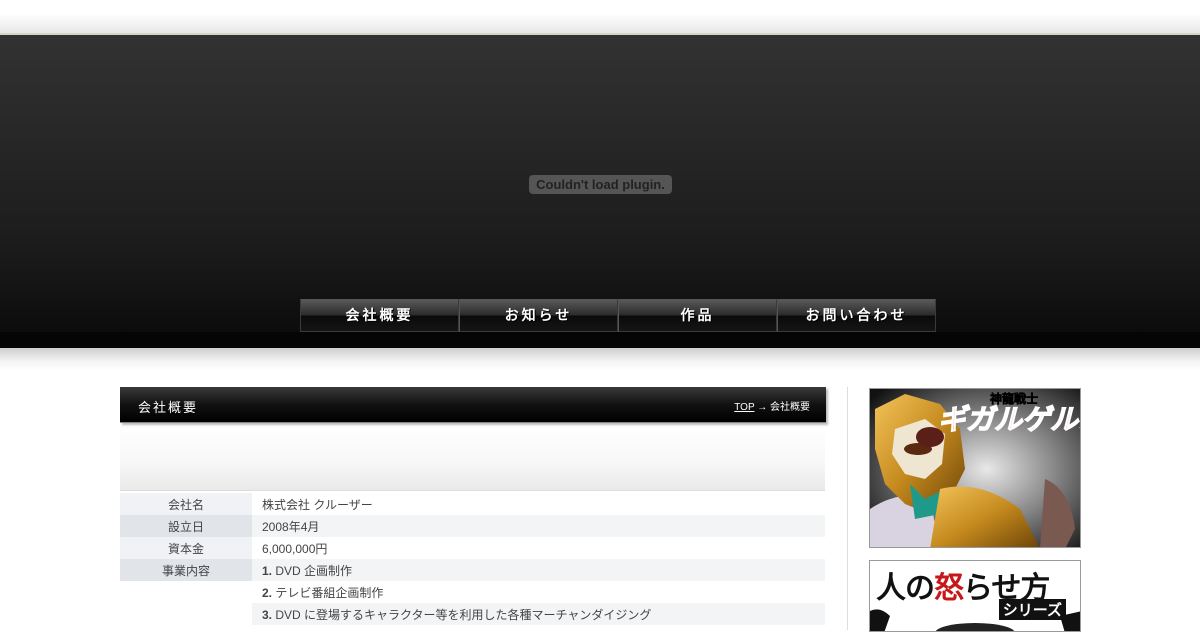  What do you see at coordinates (463, 614) in the screenshot?
I see `business-item-text: DVD に登場するキャラクター等を利用した各種マーチャンダイジング` at bounding box center [463, 614].